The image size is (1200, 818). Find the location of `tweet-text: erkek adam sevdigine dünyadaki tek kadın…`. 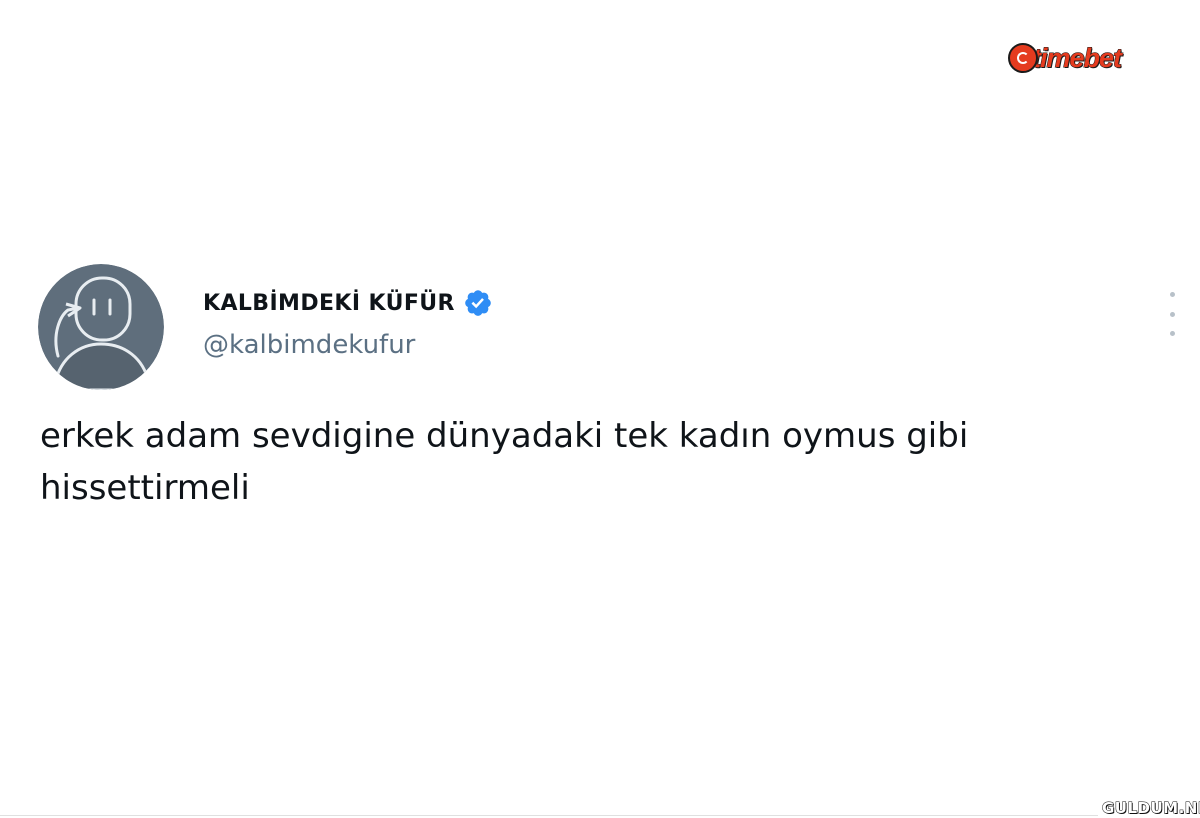

tweet-text: erkek adam sevdigine dünyadaki tek kadın… is located at coordinates (504, 462).